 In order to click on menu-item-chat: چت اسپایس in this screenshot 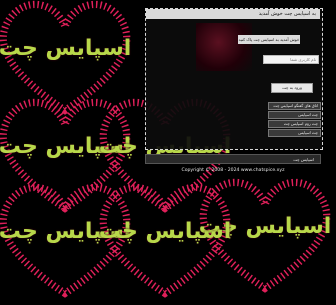, I will do `click(294, 133)`.